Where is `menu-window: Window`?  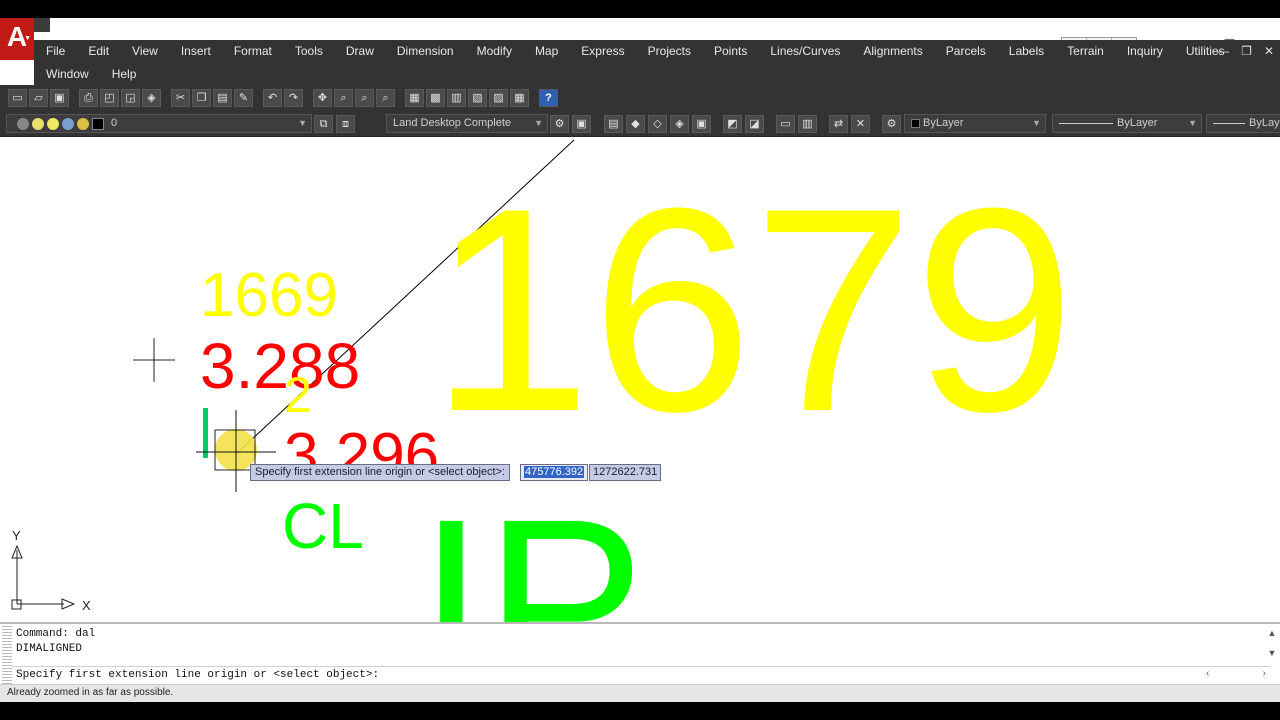 menu-window: Window is located at coordinates (67, 74).